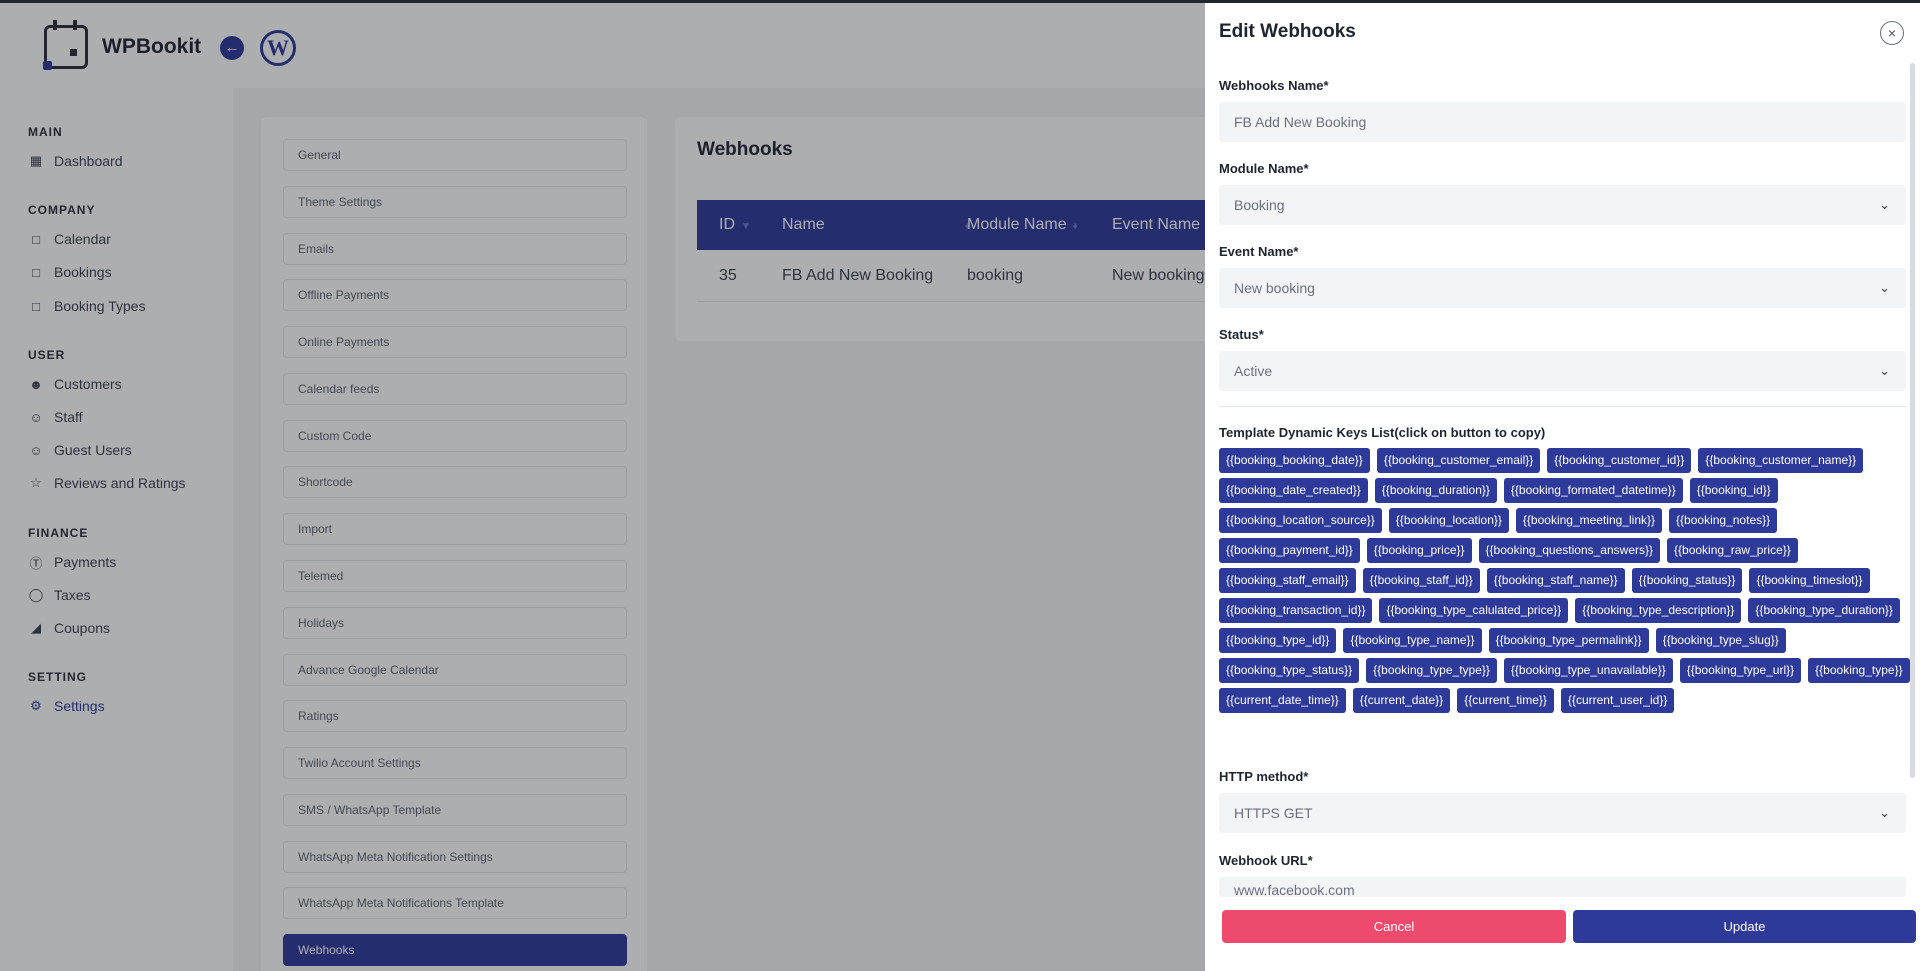  I want to click on dynamic-key-button: {{booking_type_permalink}}, so click(1568, 640).